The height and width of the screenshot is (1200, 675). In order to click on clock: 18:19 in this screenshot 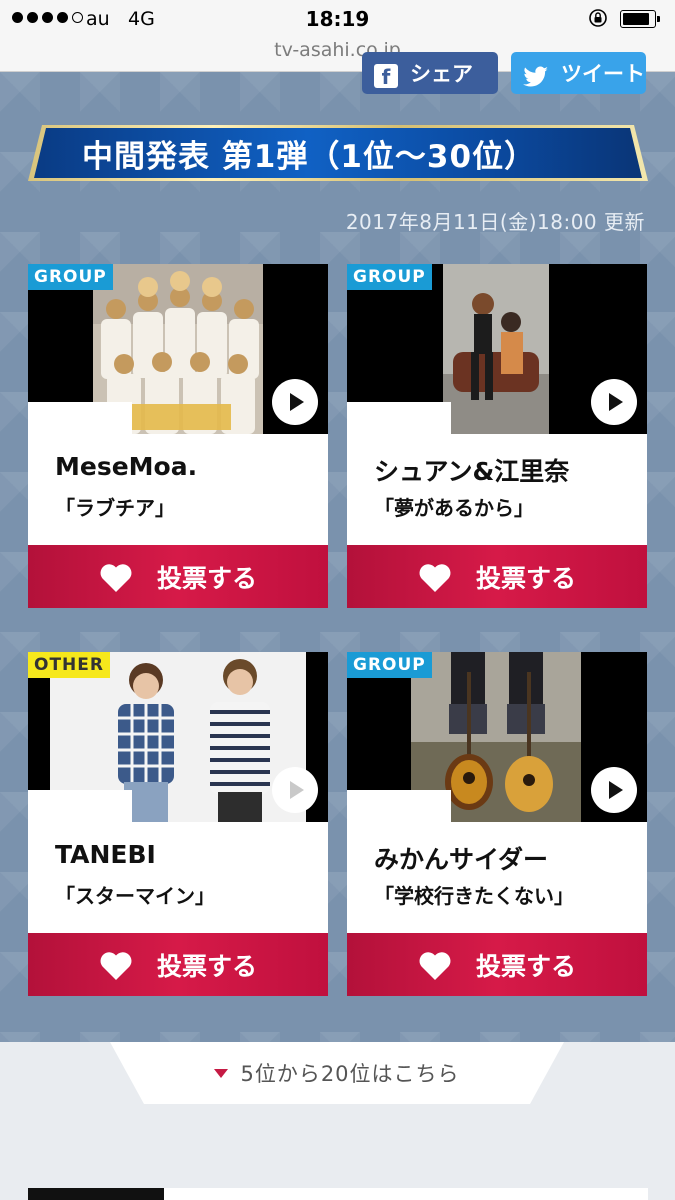, I will do `click(337, 19)`.